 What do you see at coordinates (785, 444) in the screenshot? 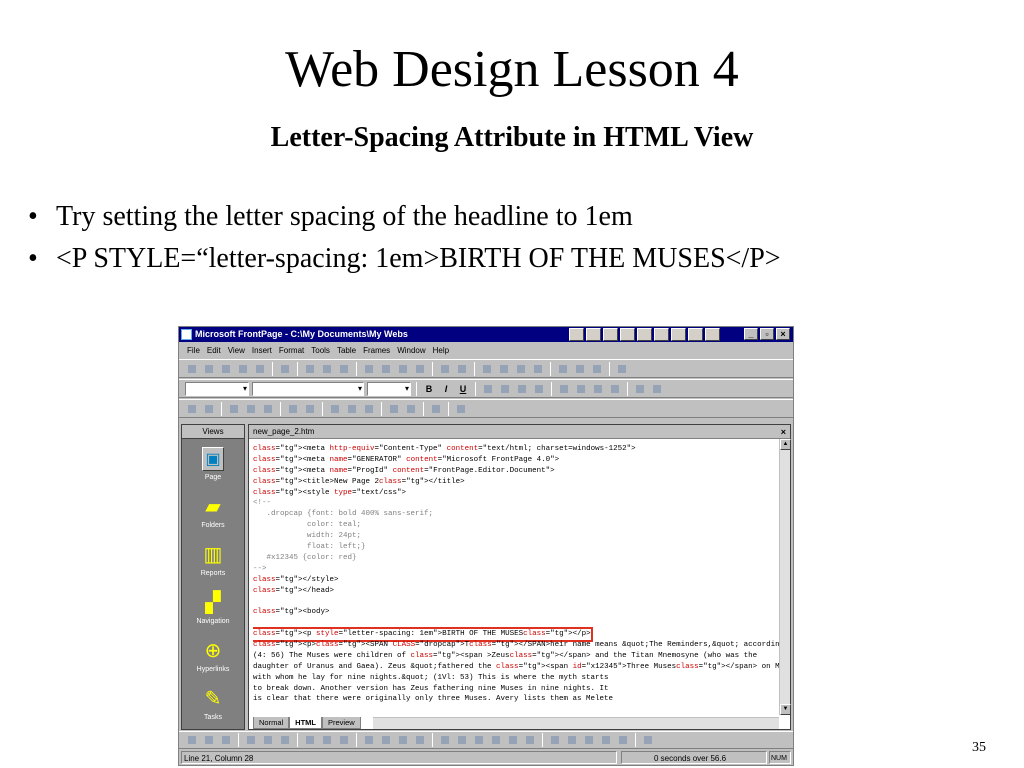
I see `scroll-up-icon: ▲` at bounding box center [785, 444].